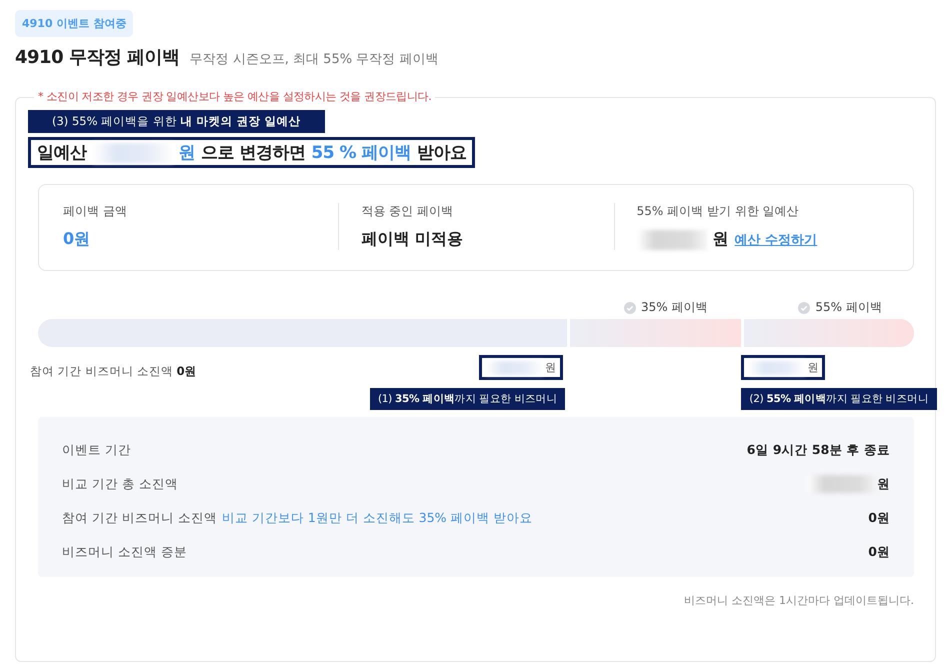 The height and width of the screenshot is (668, 948). What do you see at coordinates (407, 211) in the screenshot?
I see `summary-label: 적용 중인 페이백` at bounding box center [407, 211].